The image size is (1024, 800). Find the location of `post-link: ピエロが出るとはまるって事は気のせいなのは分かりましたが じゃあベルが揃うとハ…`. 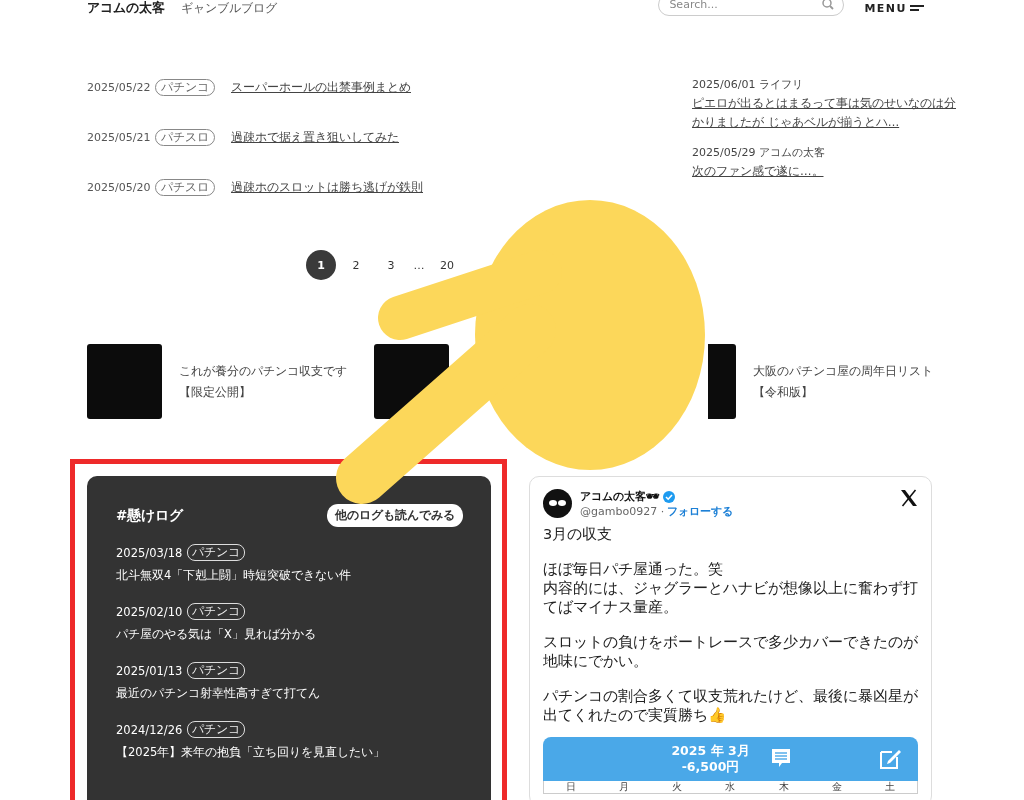

post-link: ピエロが出るとはまるって事は気のせいなのは分かりましたが じゃあベルが揃うとハ… is located at coordinates (826, 113).